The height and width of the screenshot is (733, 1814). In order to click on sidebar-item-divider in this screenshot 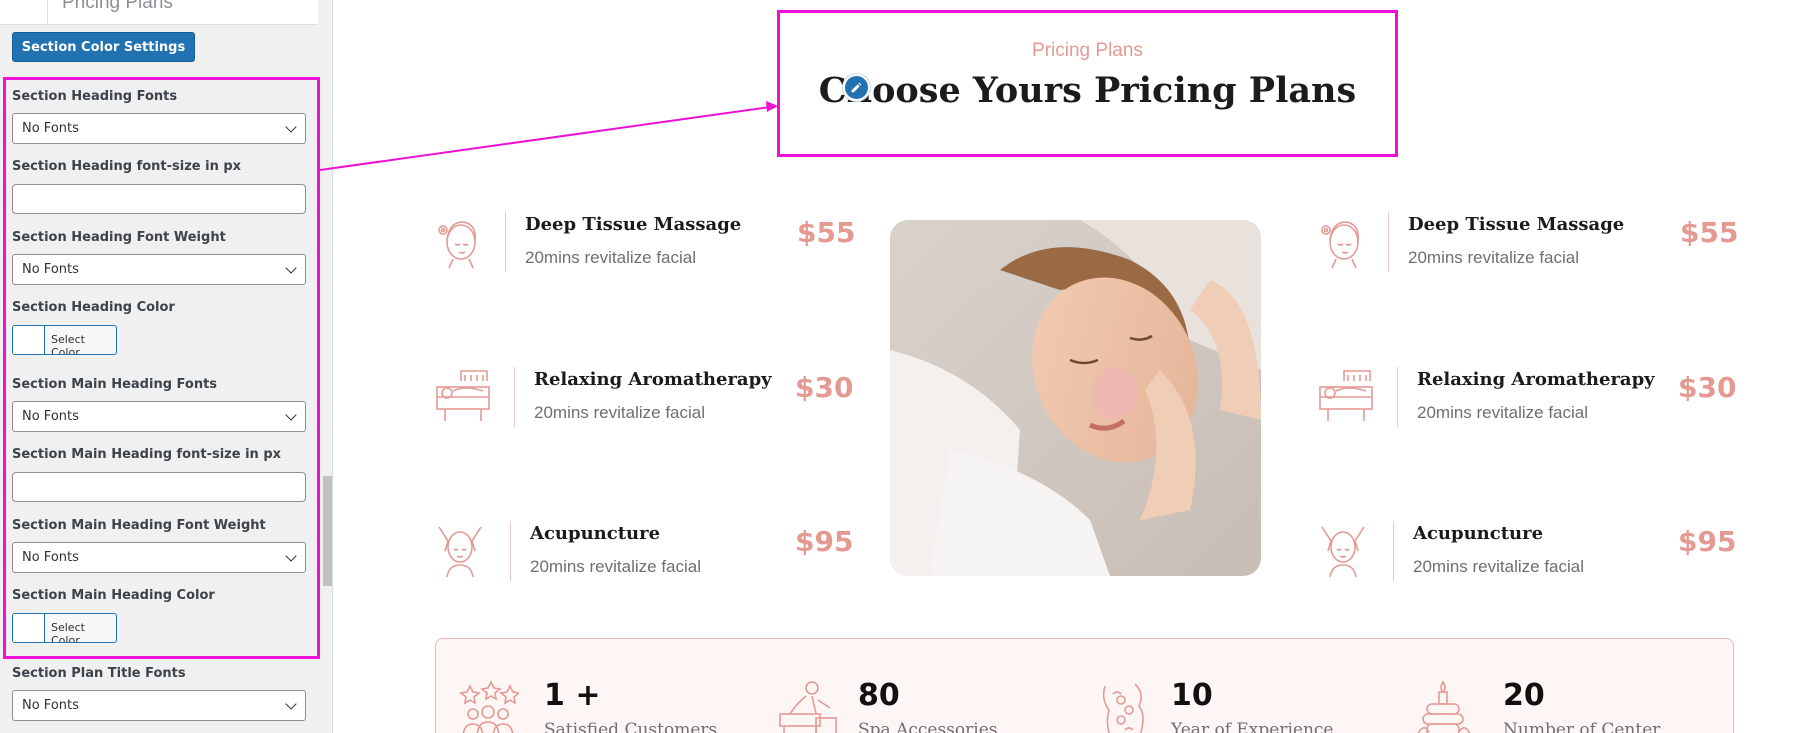, I will do `click(47, 12)`.